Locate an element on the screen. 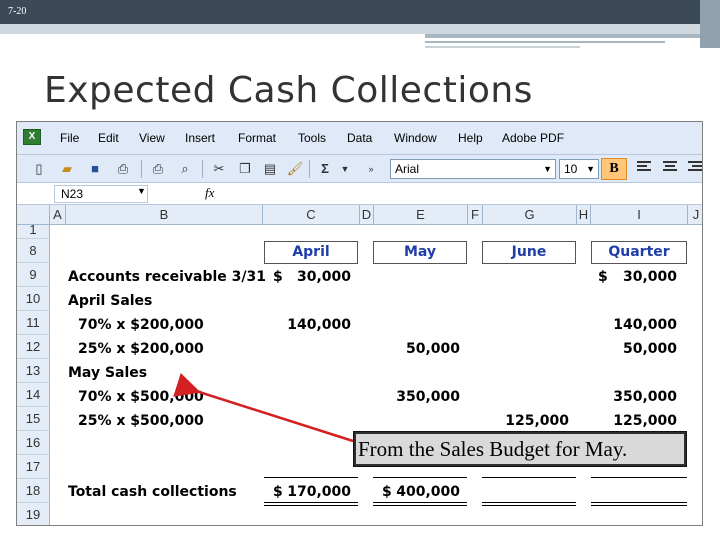 The image size is (720, 540). cell-r12-label: 25% x $200,000 is located at coordinates (141, 349).